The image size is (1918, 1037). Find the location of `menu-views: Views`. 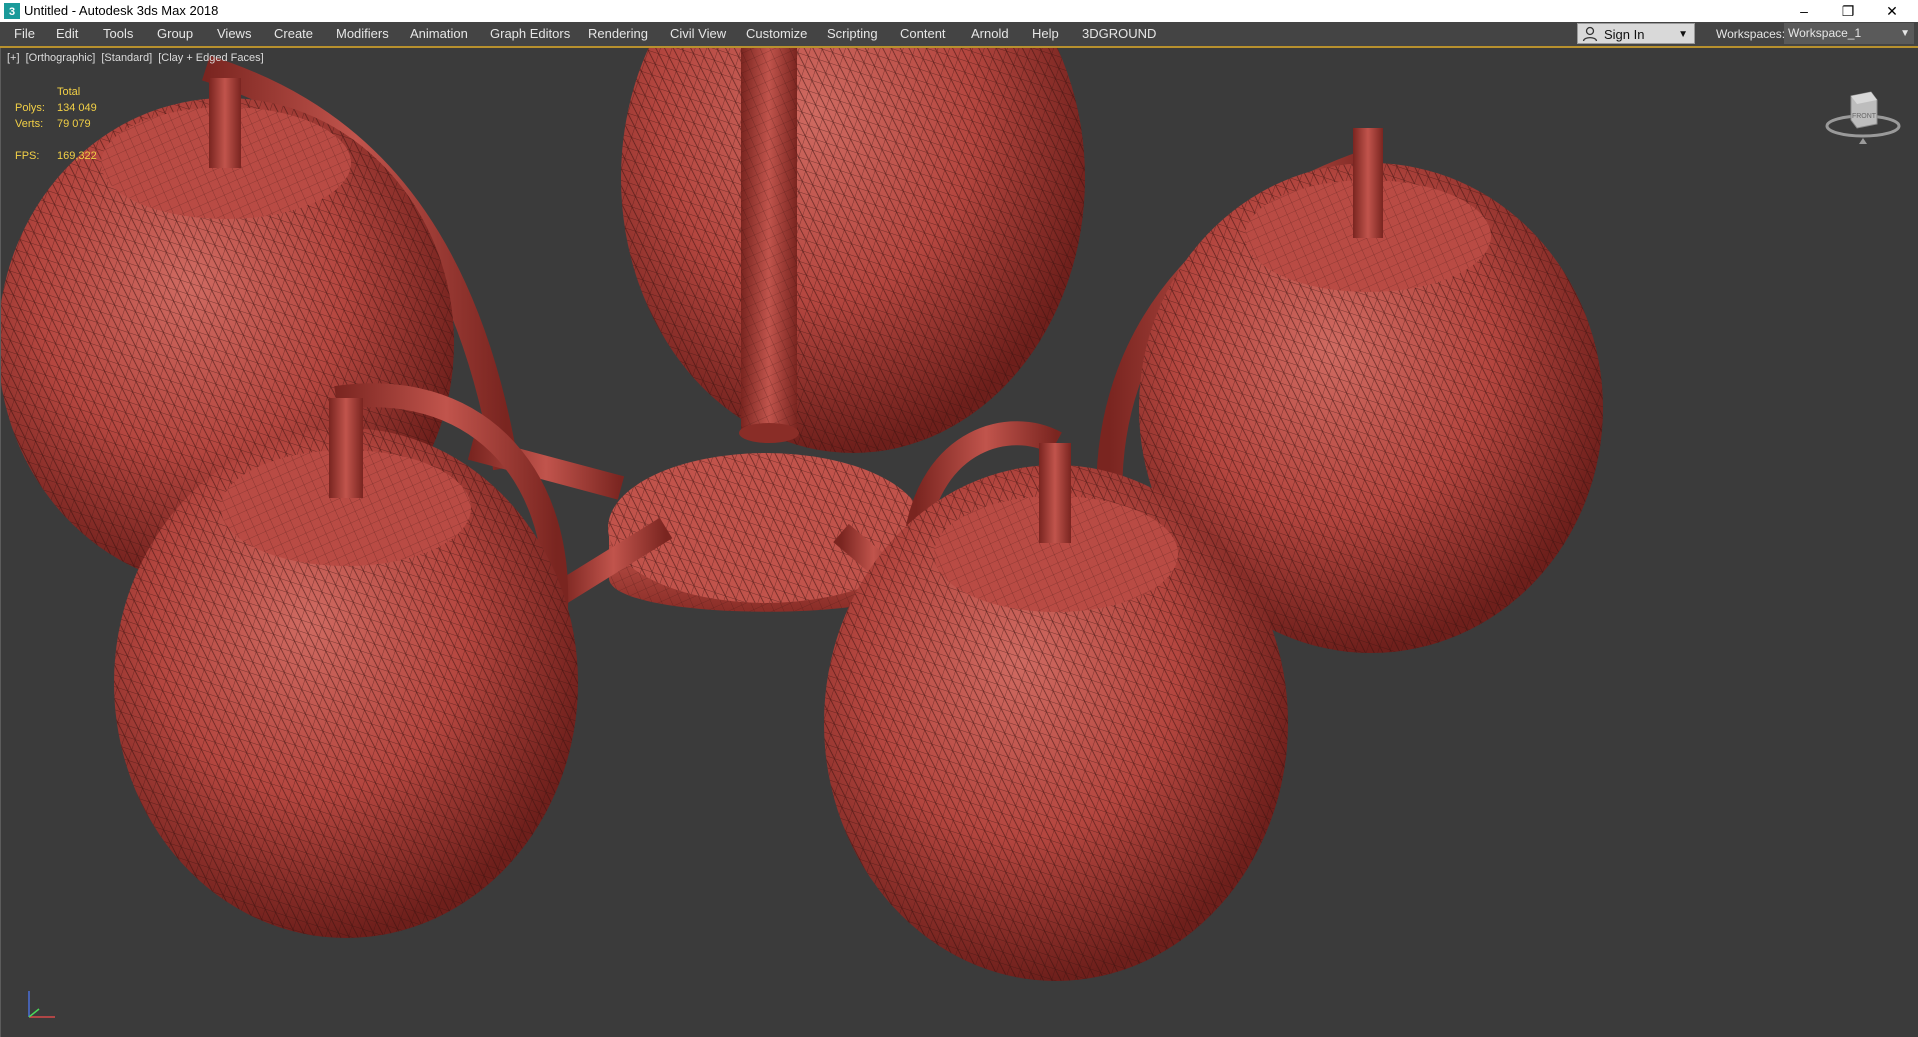

menu-views: Views is located at coordinates (234, 34).